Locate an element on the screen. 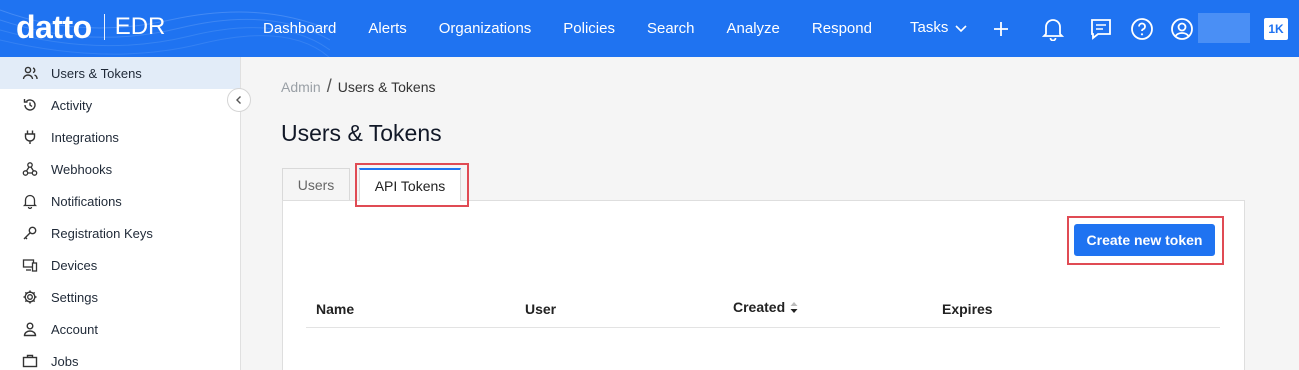 The image size is (1299, 370). breadcrumb: Admin / Users & Tokens is located at coordinates (358, 86).